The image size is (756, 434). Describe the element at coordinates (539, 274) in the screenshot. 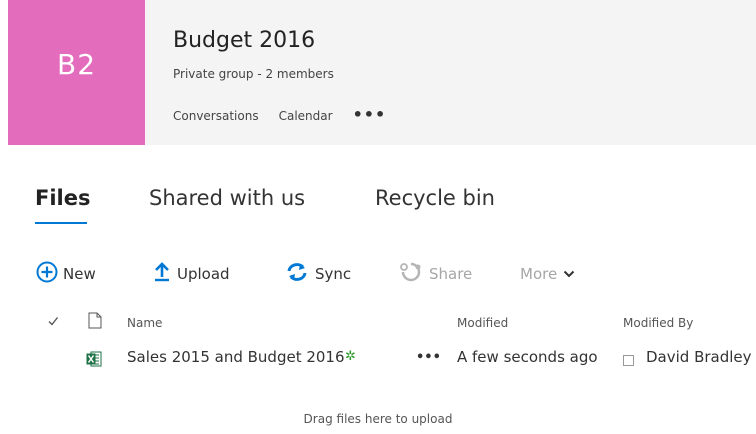

I see `more-label: More` at that location.